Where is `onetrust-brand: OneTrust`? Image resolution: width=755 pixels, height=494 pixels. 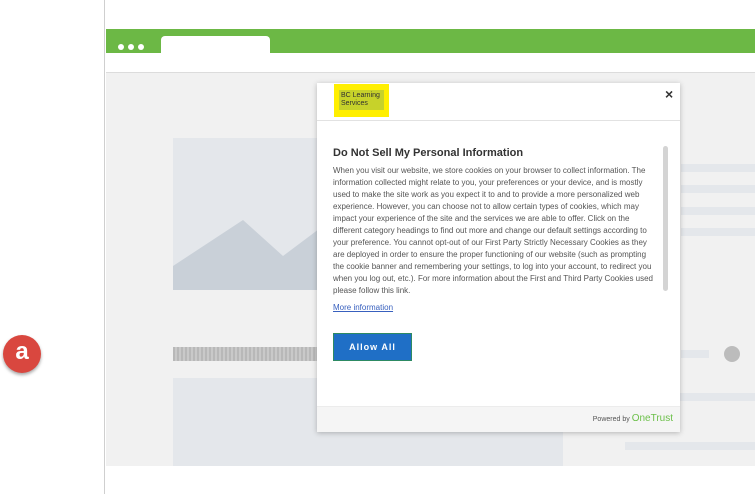
onetrust-brand: OneTrust is located at coordinates (652, 418).